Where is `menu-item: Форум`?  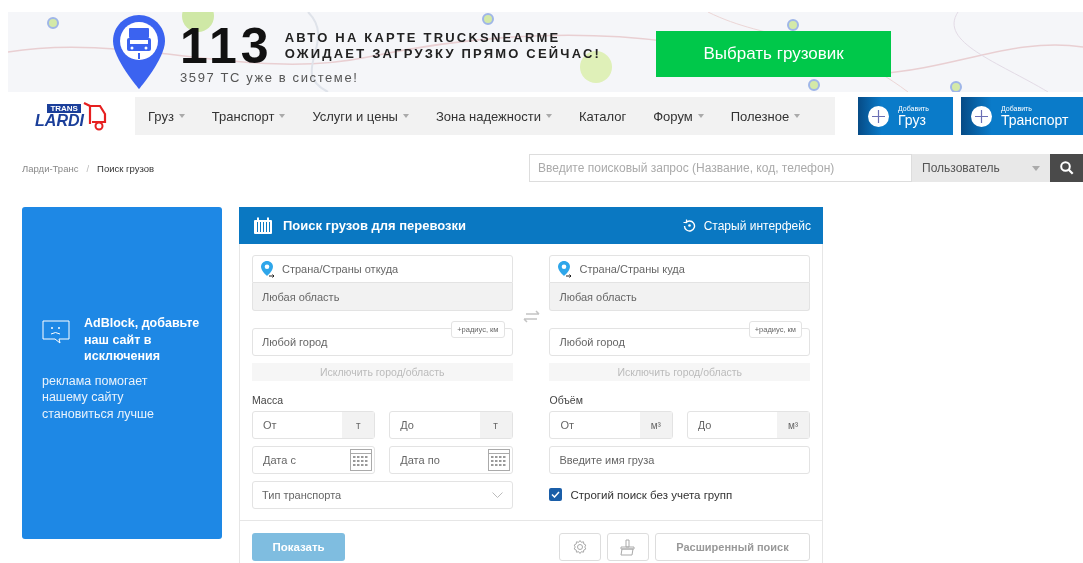
menu-item: Форум is located at coordinates (678, 116).